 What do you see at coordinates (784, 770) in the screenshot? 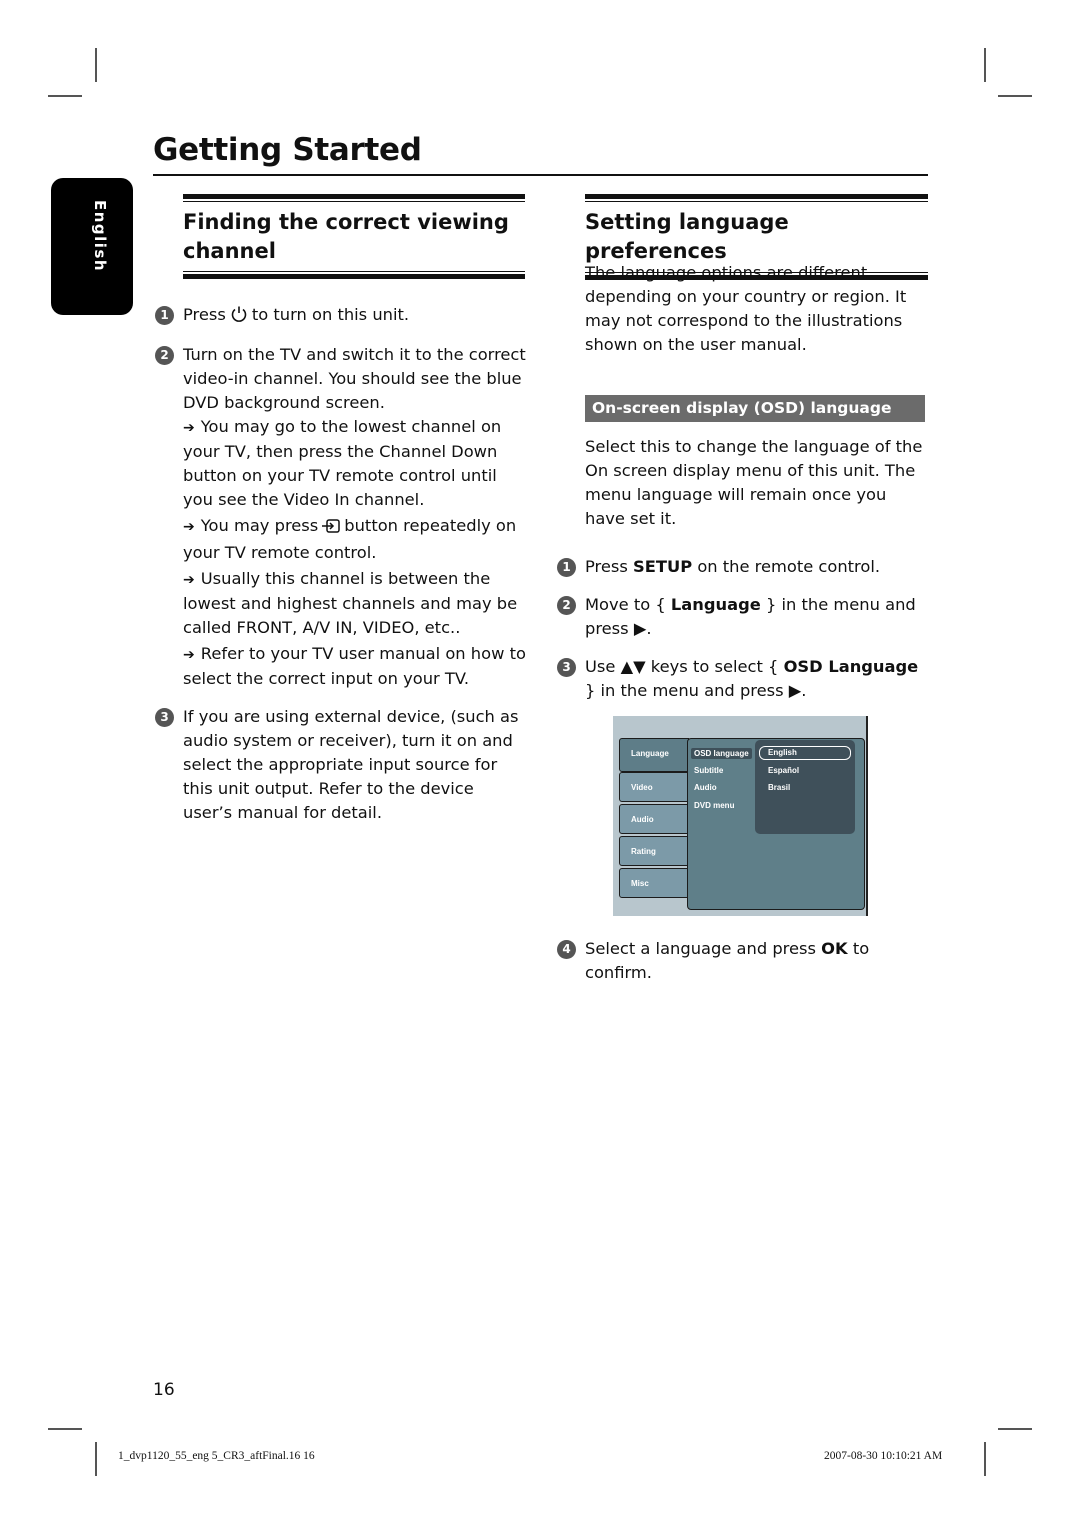
I see `osd-option-espanol: Español` at bounding box center [784, 770].